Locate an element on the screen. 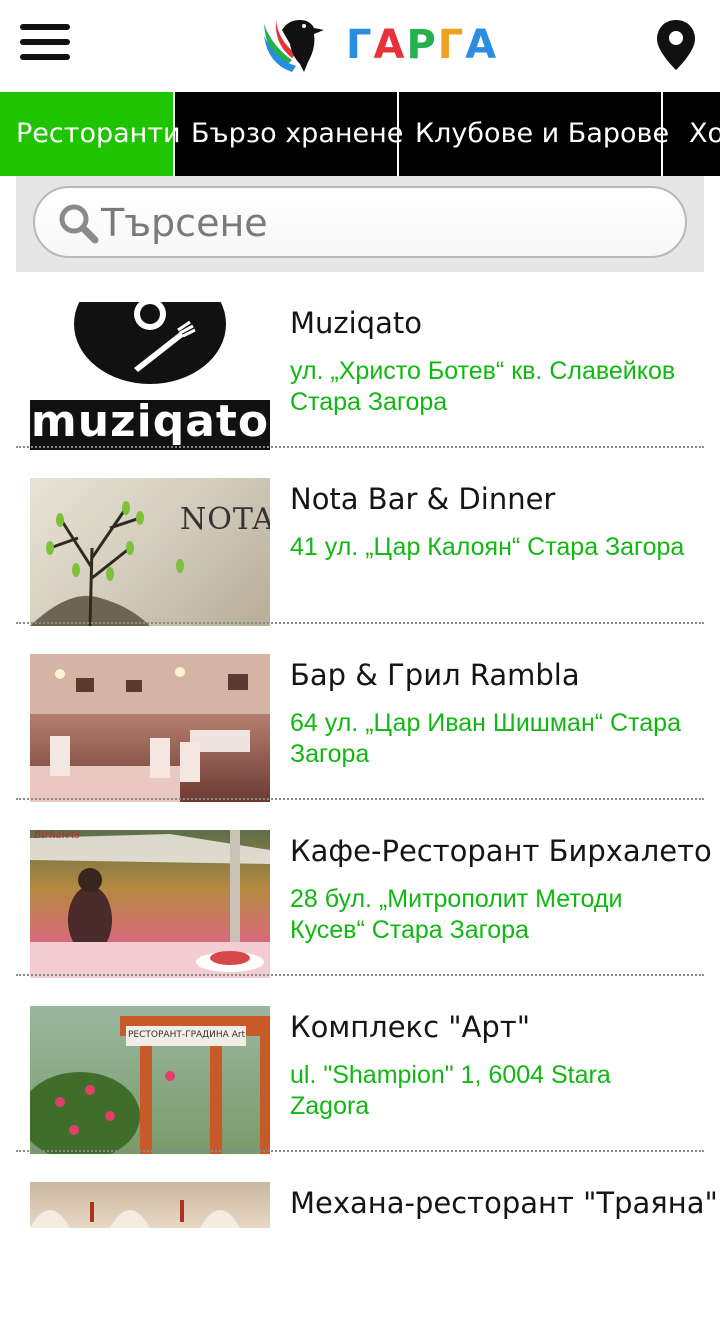  tab-fast-food: Бързо хранене is located at coordinates (289, 134).